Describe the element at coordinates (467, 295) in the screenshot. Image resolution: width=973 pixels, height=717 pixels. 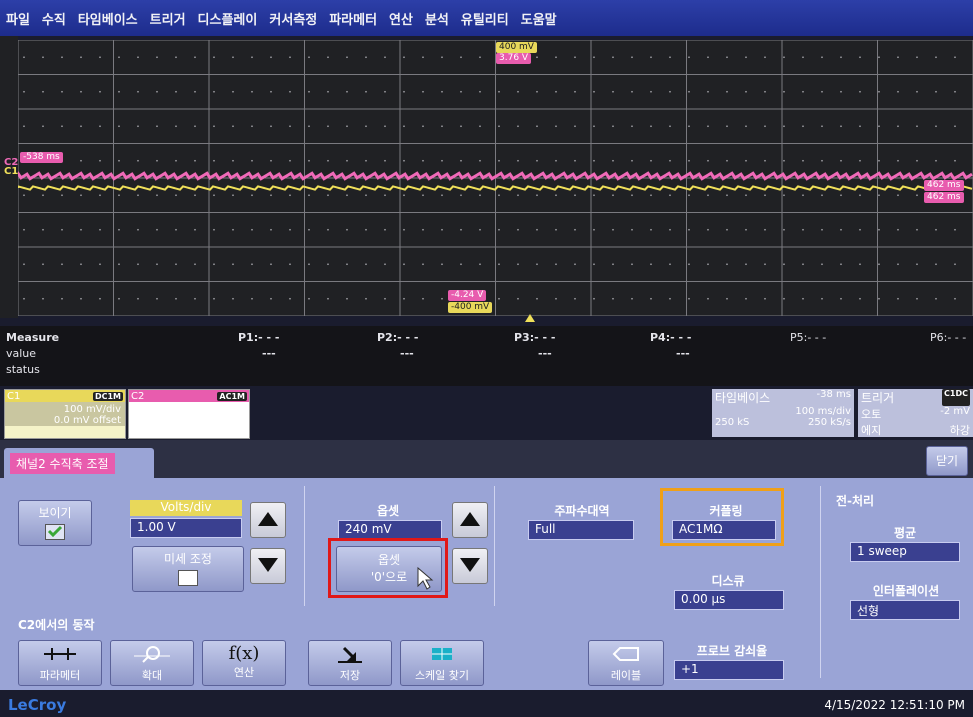
I see `marker-bottom-1: -4.24 V` at that location.